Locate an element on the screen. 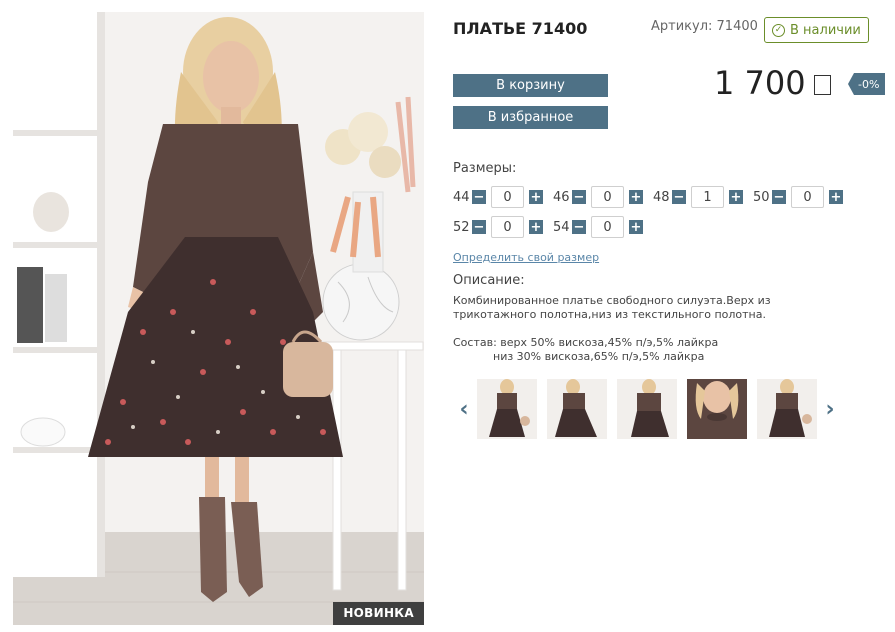 This screenshot has height=632, width=895. size-selector-52: 52 − 0 + is located at coordinates (498, 227).